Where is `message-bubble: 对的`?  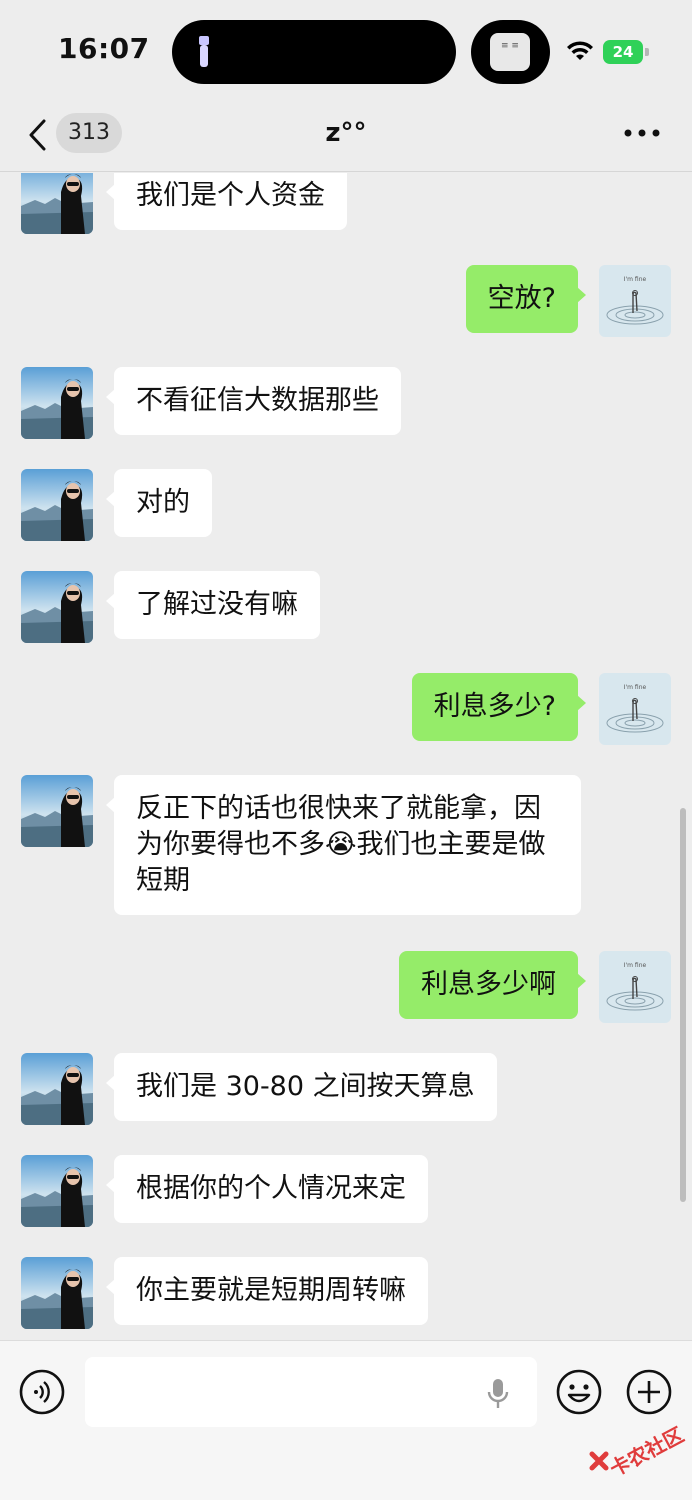
message-bubble: 对的 is located at coordinates (159, 503).